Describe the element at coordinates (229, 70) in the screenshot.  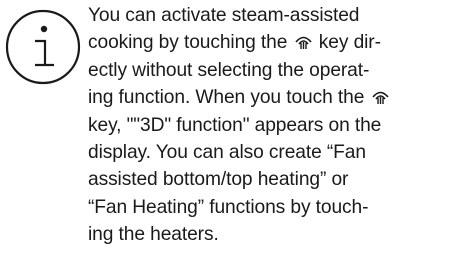
I see `note-line: ectly without selecting the operat-` at that location.